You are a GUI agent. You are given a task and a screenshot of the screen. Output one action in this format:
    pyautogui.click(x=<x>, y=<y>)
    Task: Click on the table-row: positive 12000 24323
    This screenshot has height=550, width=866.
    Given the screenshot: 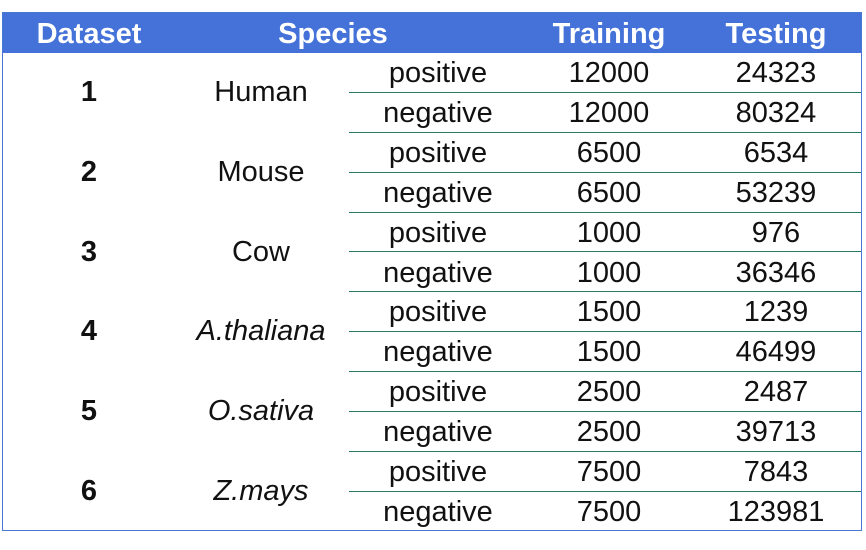 What is the action you would take?
    pyautogui.click(x=605, y=73)
    